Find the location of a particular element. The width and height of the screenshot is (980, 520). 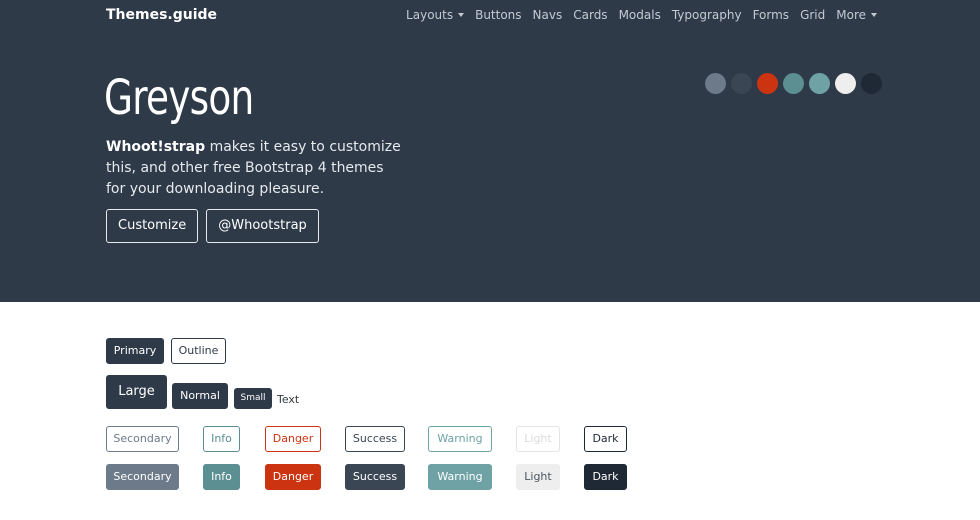

color-swatches is located at coordinates (796, 83).